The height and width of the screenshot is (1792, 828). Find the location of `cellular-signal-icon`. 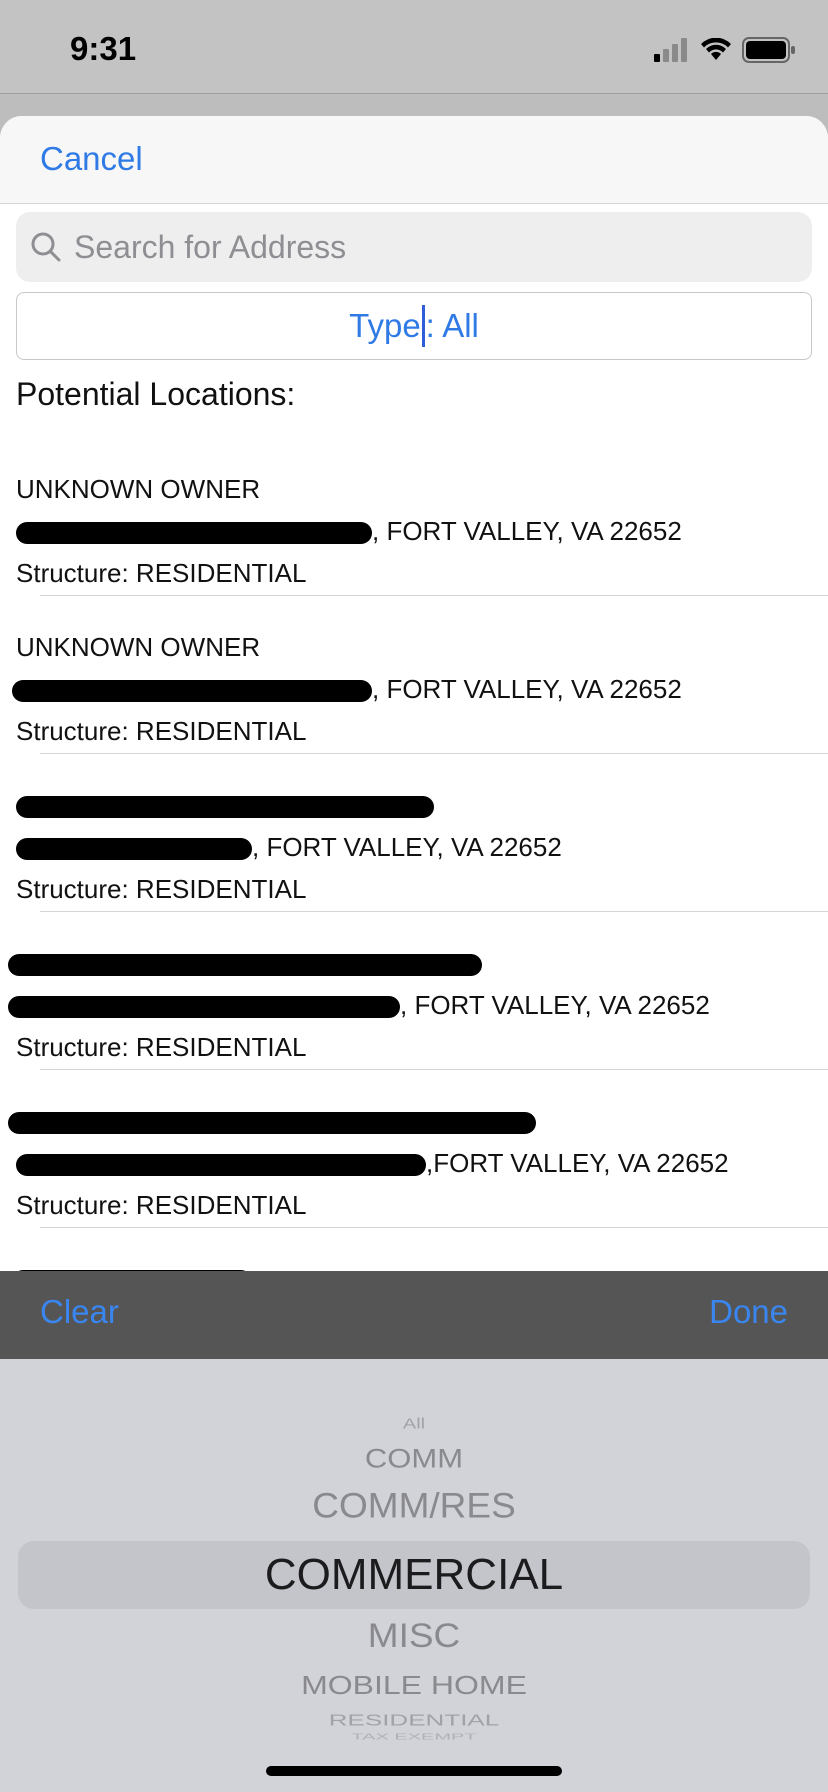

cellular-signal-icon is located at coordinates (670, 50).